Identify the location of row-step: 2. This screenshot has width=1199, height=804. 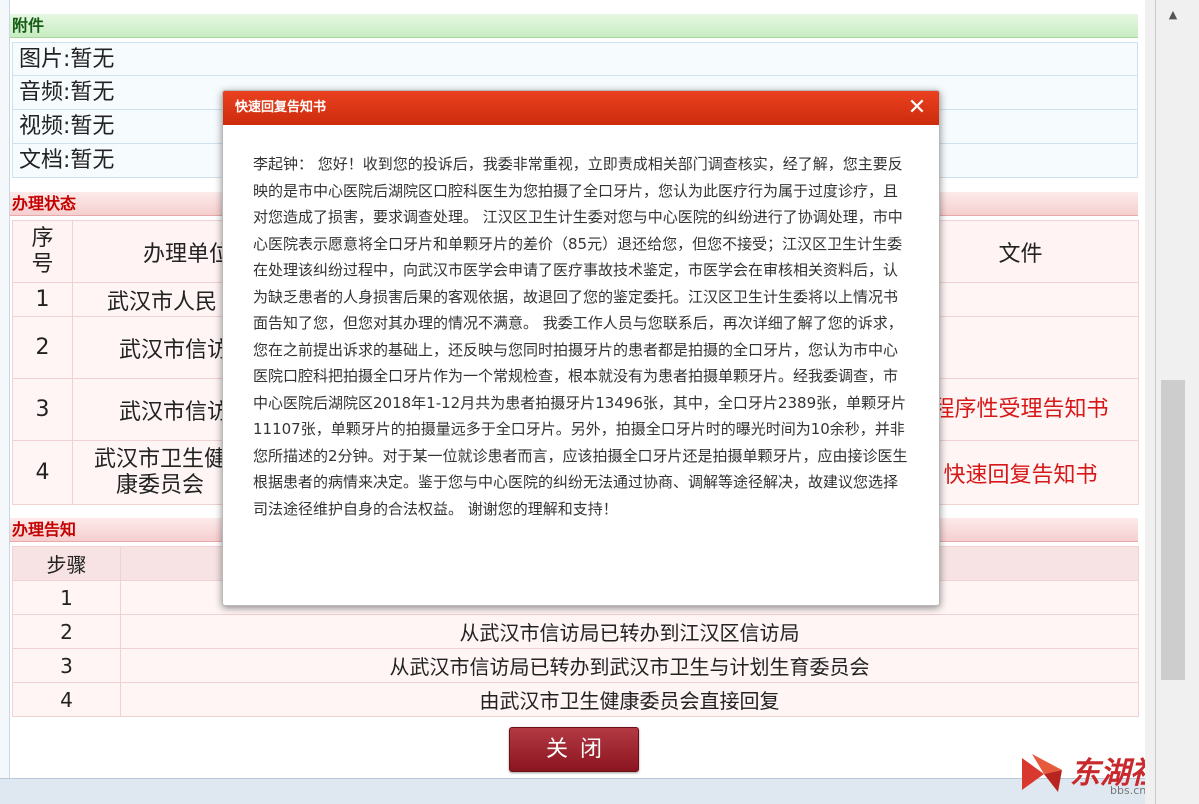
(66, 631).